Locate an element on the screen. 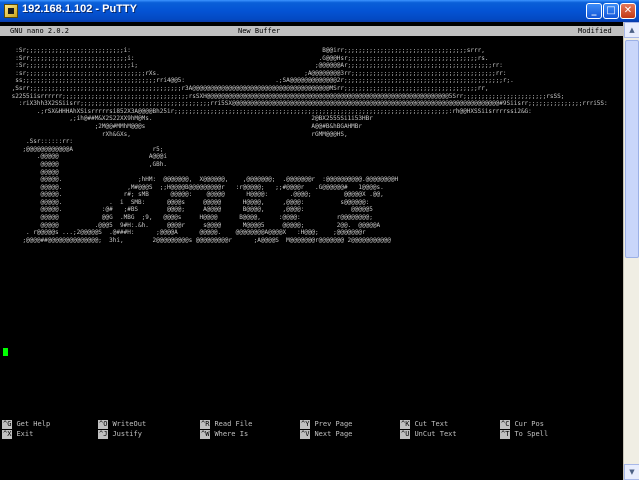 The height and width of the screenshot is (480, 639). shortcut-label: WriteOut is located at coordinates (129, 424).